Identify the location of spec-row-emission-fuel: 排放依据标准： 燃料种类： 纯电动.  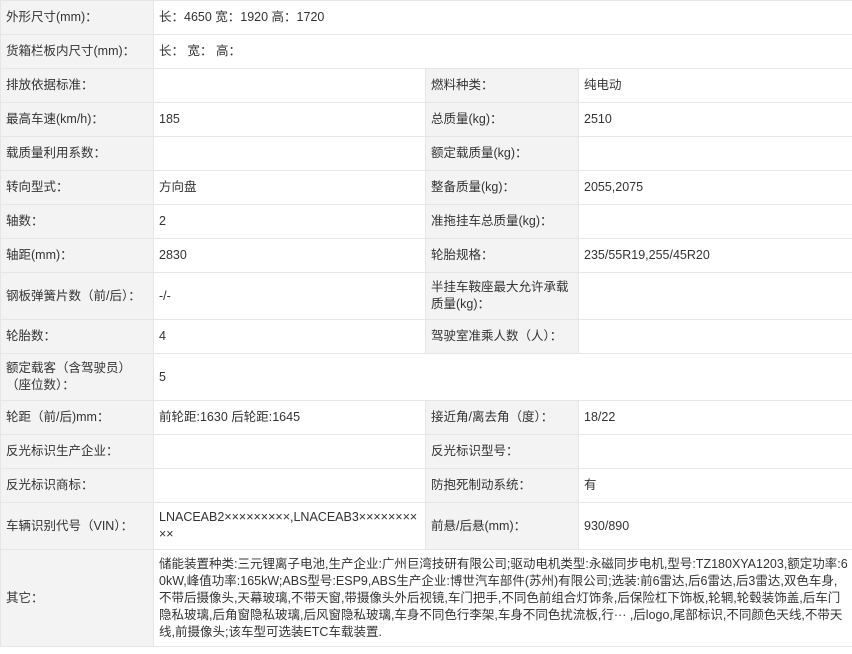
(426, 85).